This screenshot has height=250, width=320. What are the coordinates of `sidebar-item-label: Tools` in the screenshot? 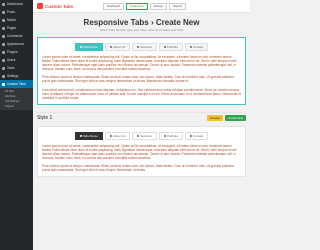 It's located at (11, 68).